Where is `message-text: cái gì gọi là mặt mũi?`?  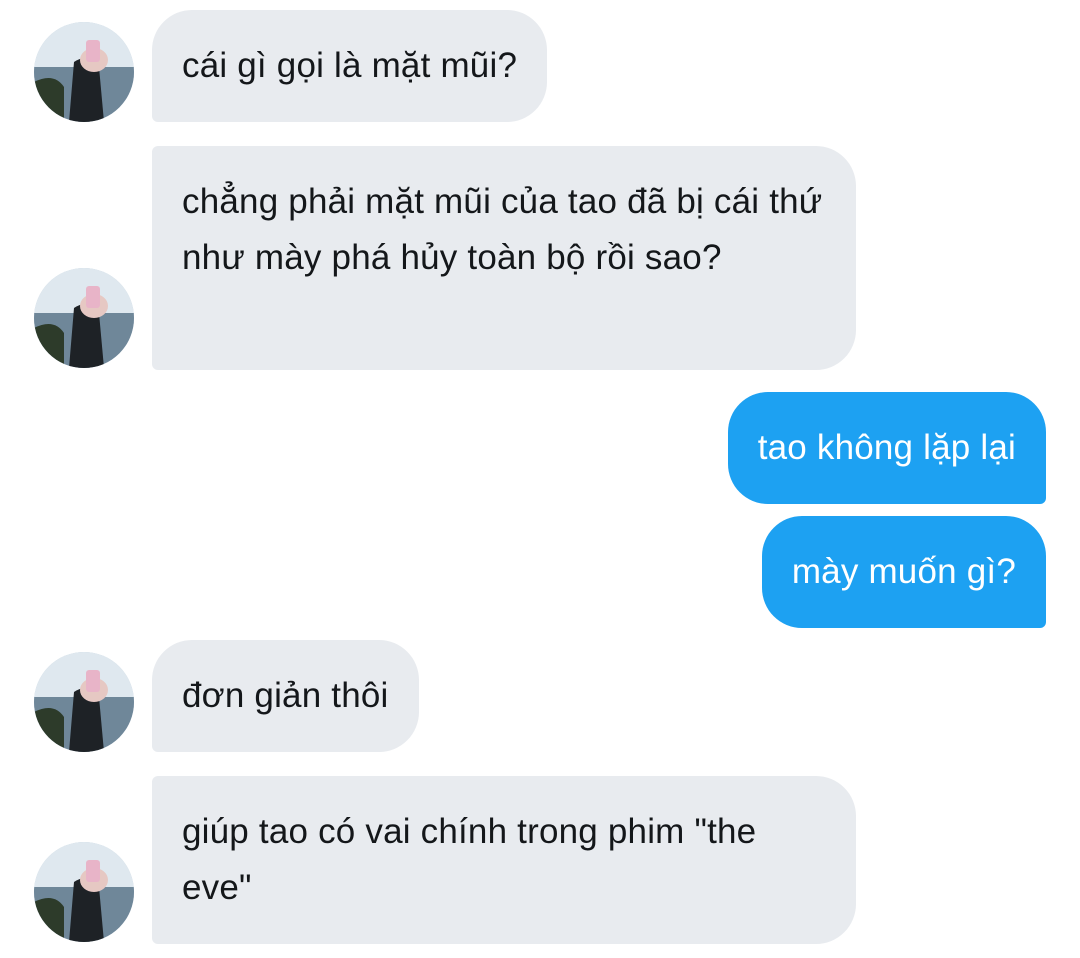
message-text: cái gì gọi là mặt mũi? is located at coordinates (350, 65).